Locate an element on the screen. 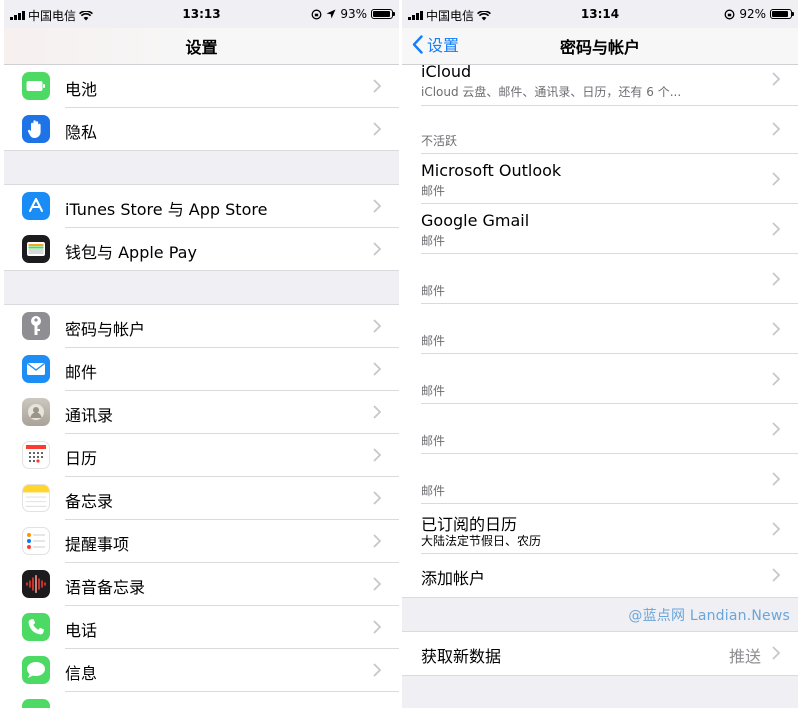 The image size is (800, 708). fetch-new-data-label: 获取新数据 is located at coordinates (461, 656).